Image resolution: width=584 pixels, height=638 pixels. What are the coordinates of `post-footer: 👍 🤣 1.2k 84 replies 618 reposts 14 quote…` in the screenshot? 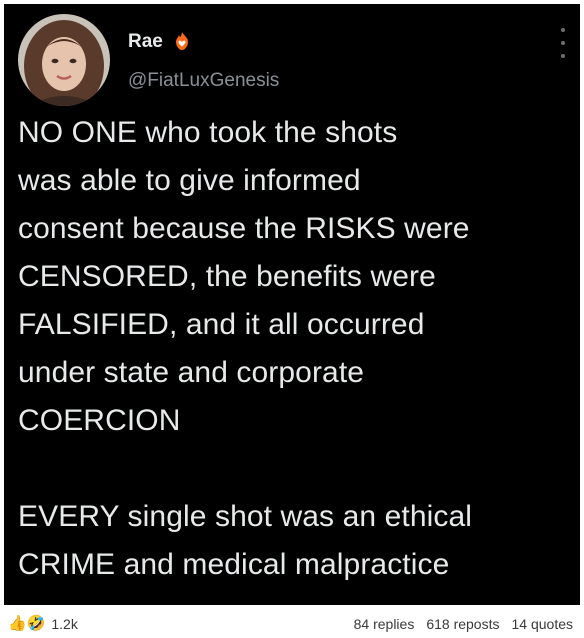 It's located at (292, 623).